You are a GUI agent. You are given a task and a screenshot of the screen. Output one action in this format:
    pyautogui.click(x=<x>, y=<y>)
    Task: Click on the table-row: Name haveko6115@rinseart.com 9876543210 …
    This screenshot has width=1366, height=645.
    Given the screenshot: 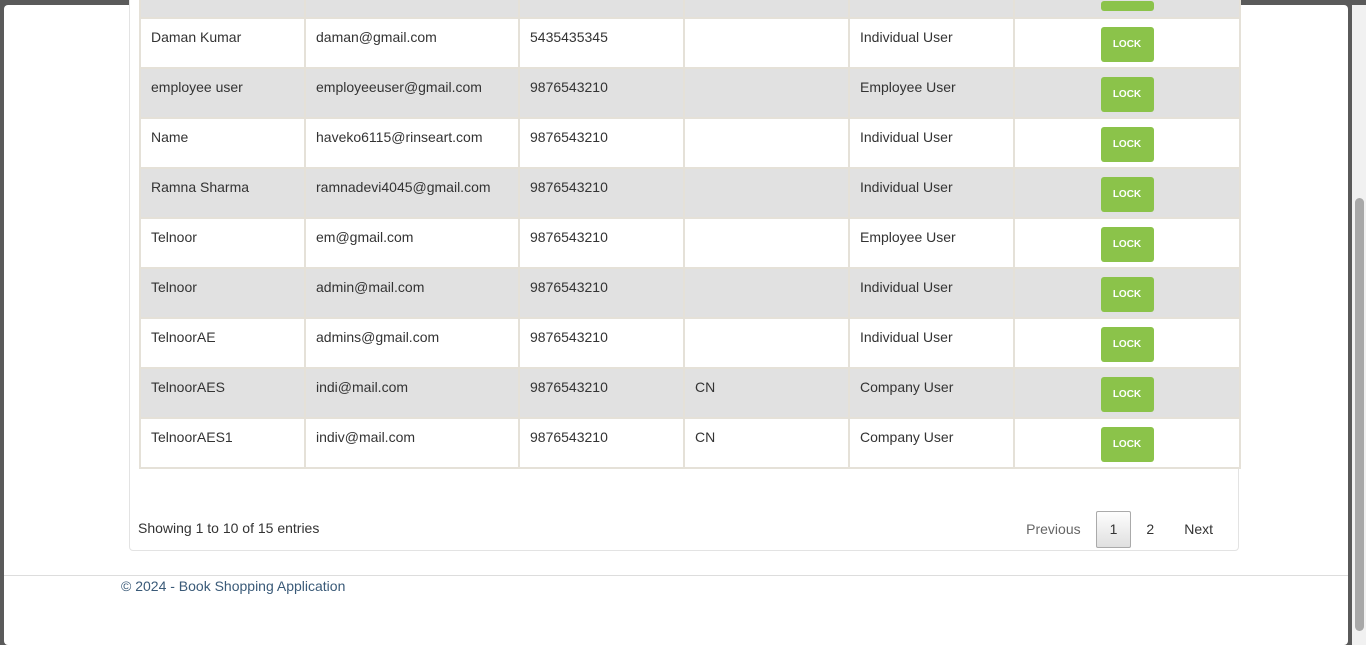 What is the action you would take?
    pyautogui.click(x=690, y=143)
    